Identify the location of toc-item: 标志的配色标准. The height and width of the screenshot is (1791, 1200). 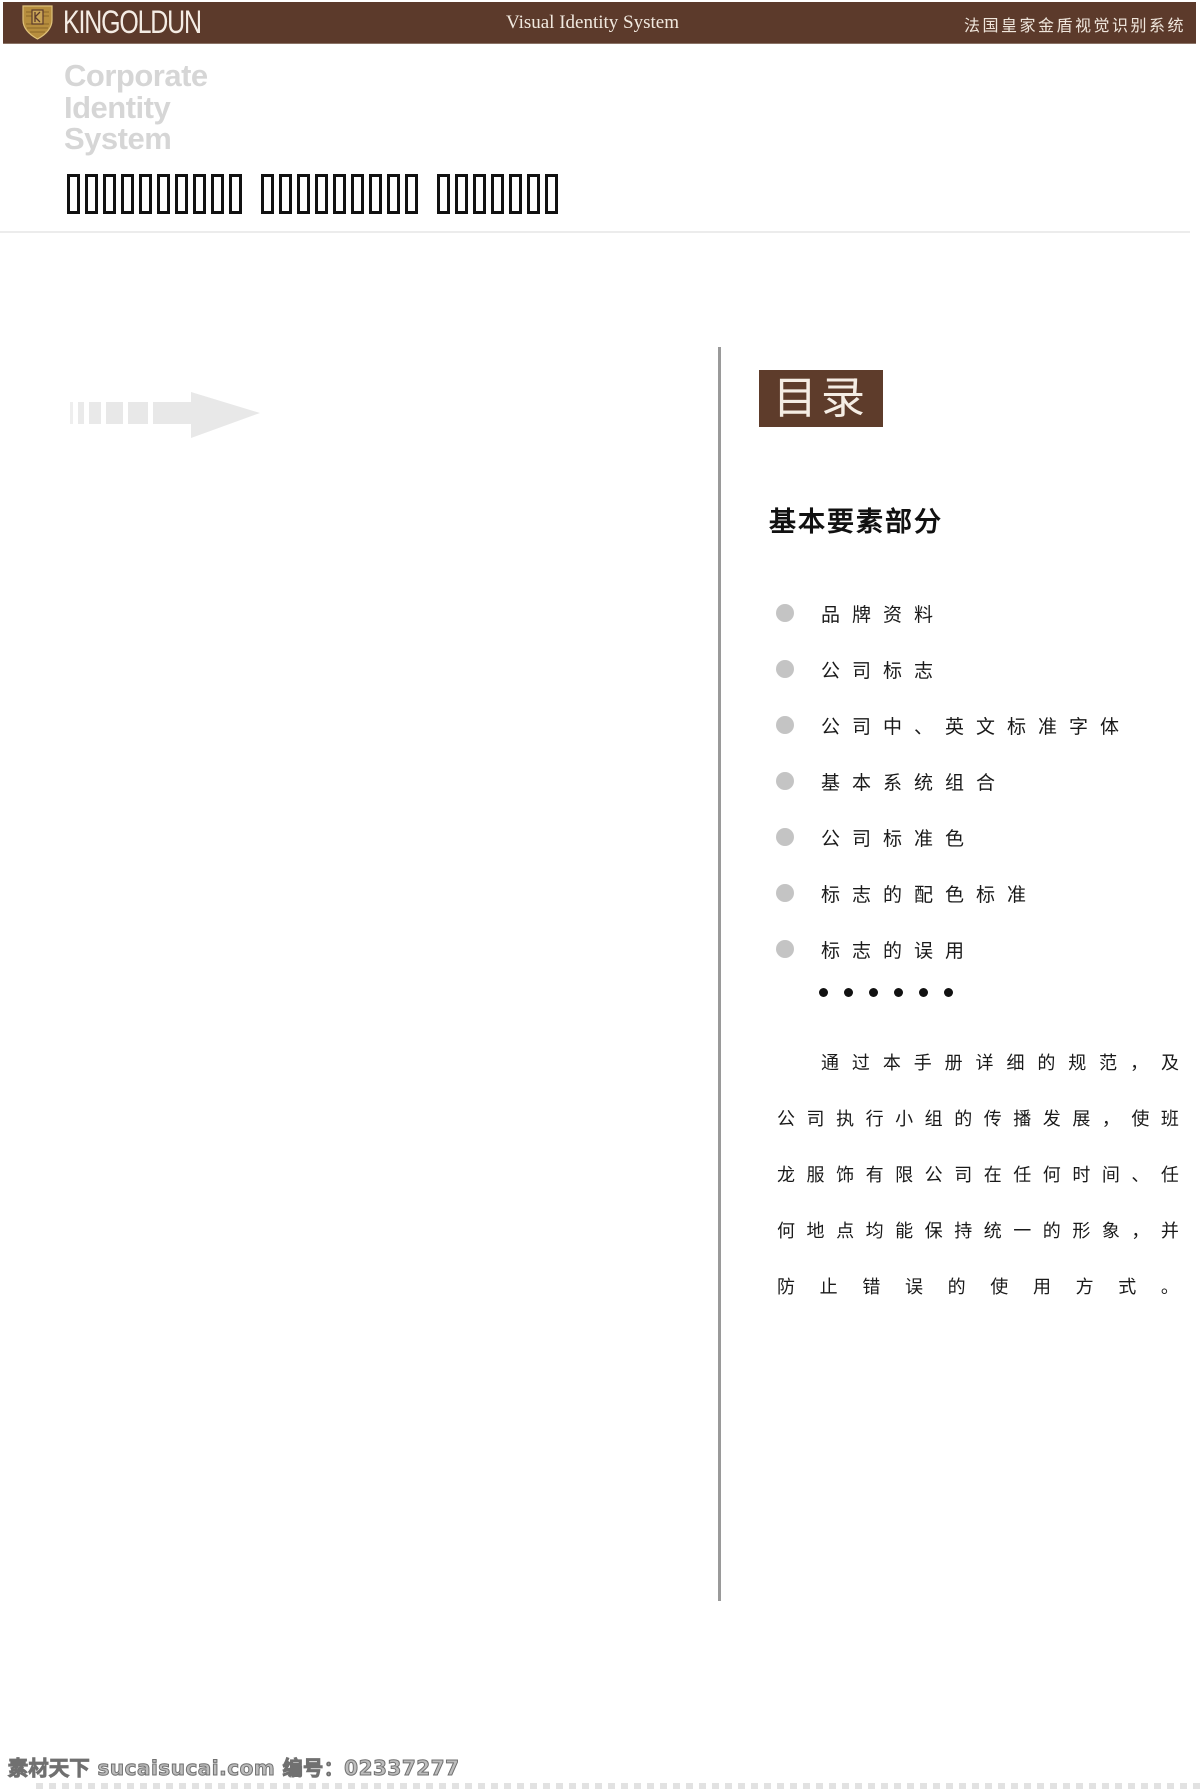
(953, 893).